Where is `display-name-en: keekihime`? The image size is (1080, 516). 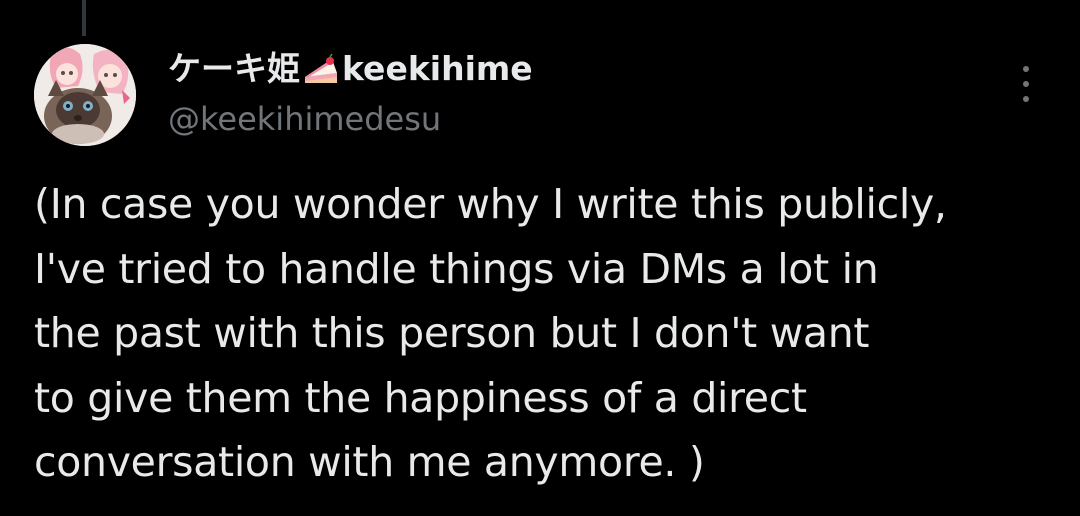 display-name-en: keekihime is located at coordinates (437, 68).